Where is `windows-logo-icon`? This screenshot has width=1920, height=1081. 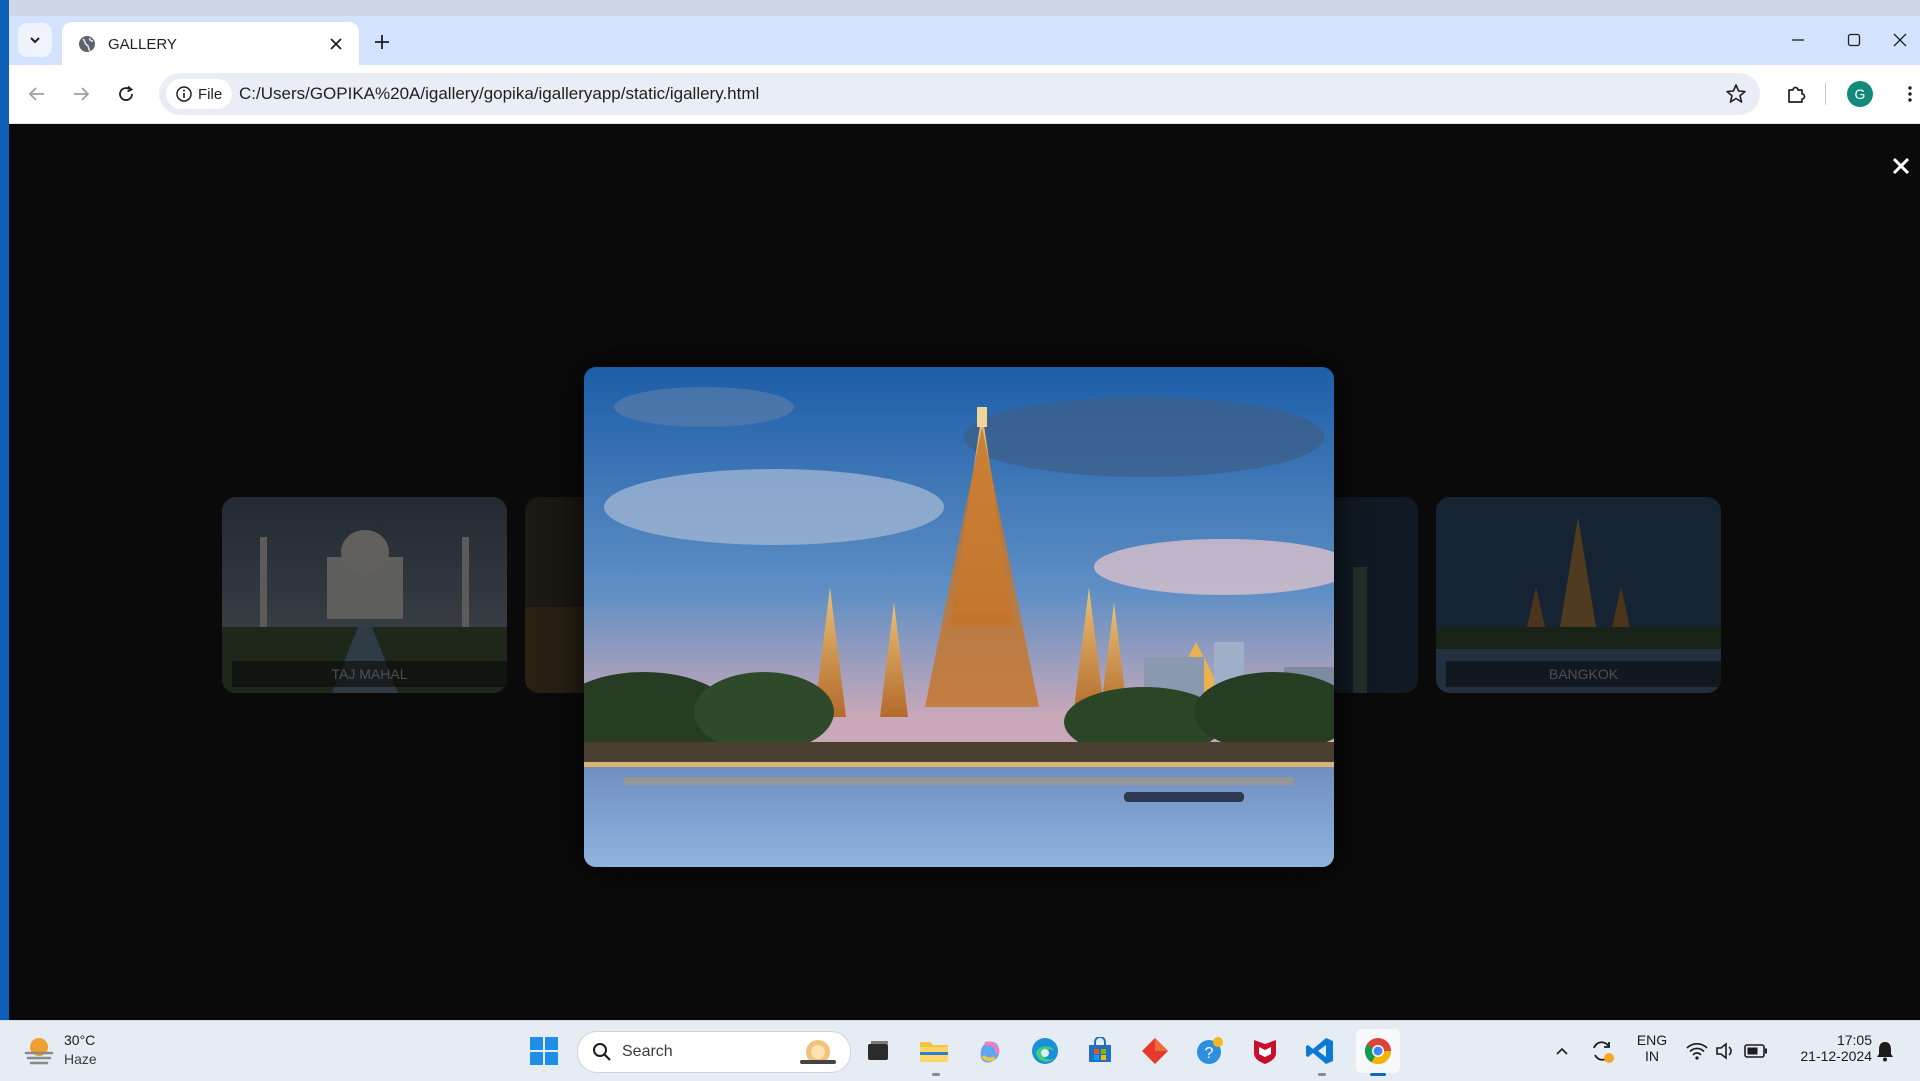
windows-logo-icon is located at coordinates (544, 1051).